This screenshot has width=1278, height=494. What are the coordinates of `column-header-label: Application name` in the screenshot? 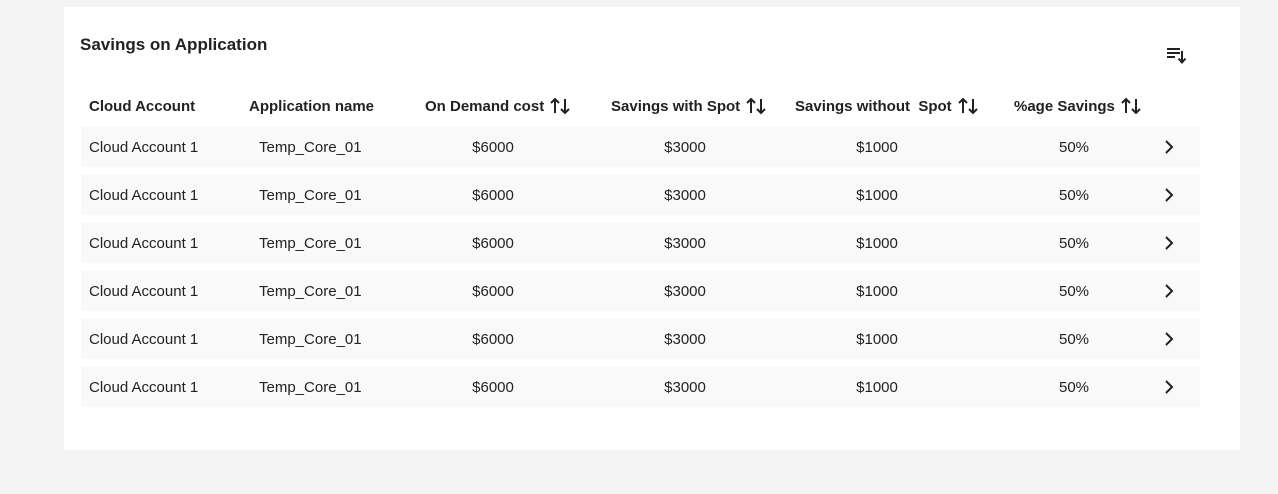 It's located at (312, 106).